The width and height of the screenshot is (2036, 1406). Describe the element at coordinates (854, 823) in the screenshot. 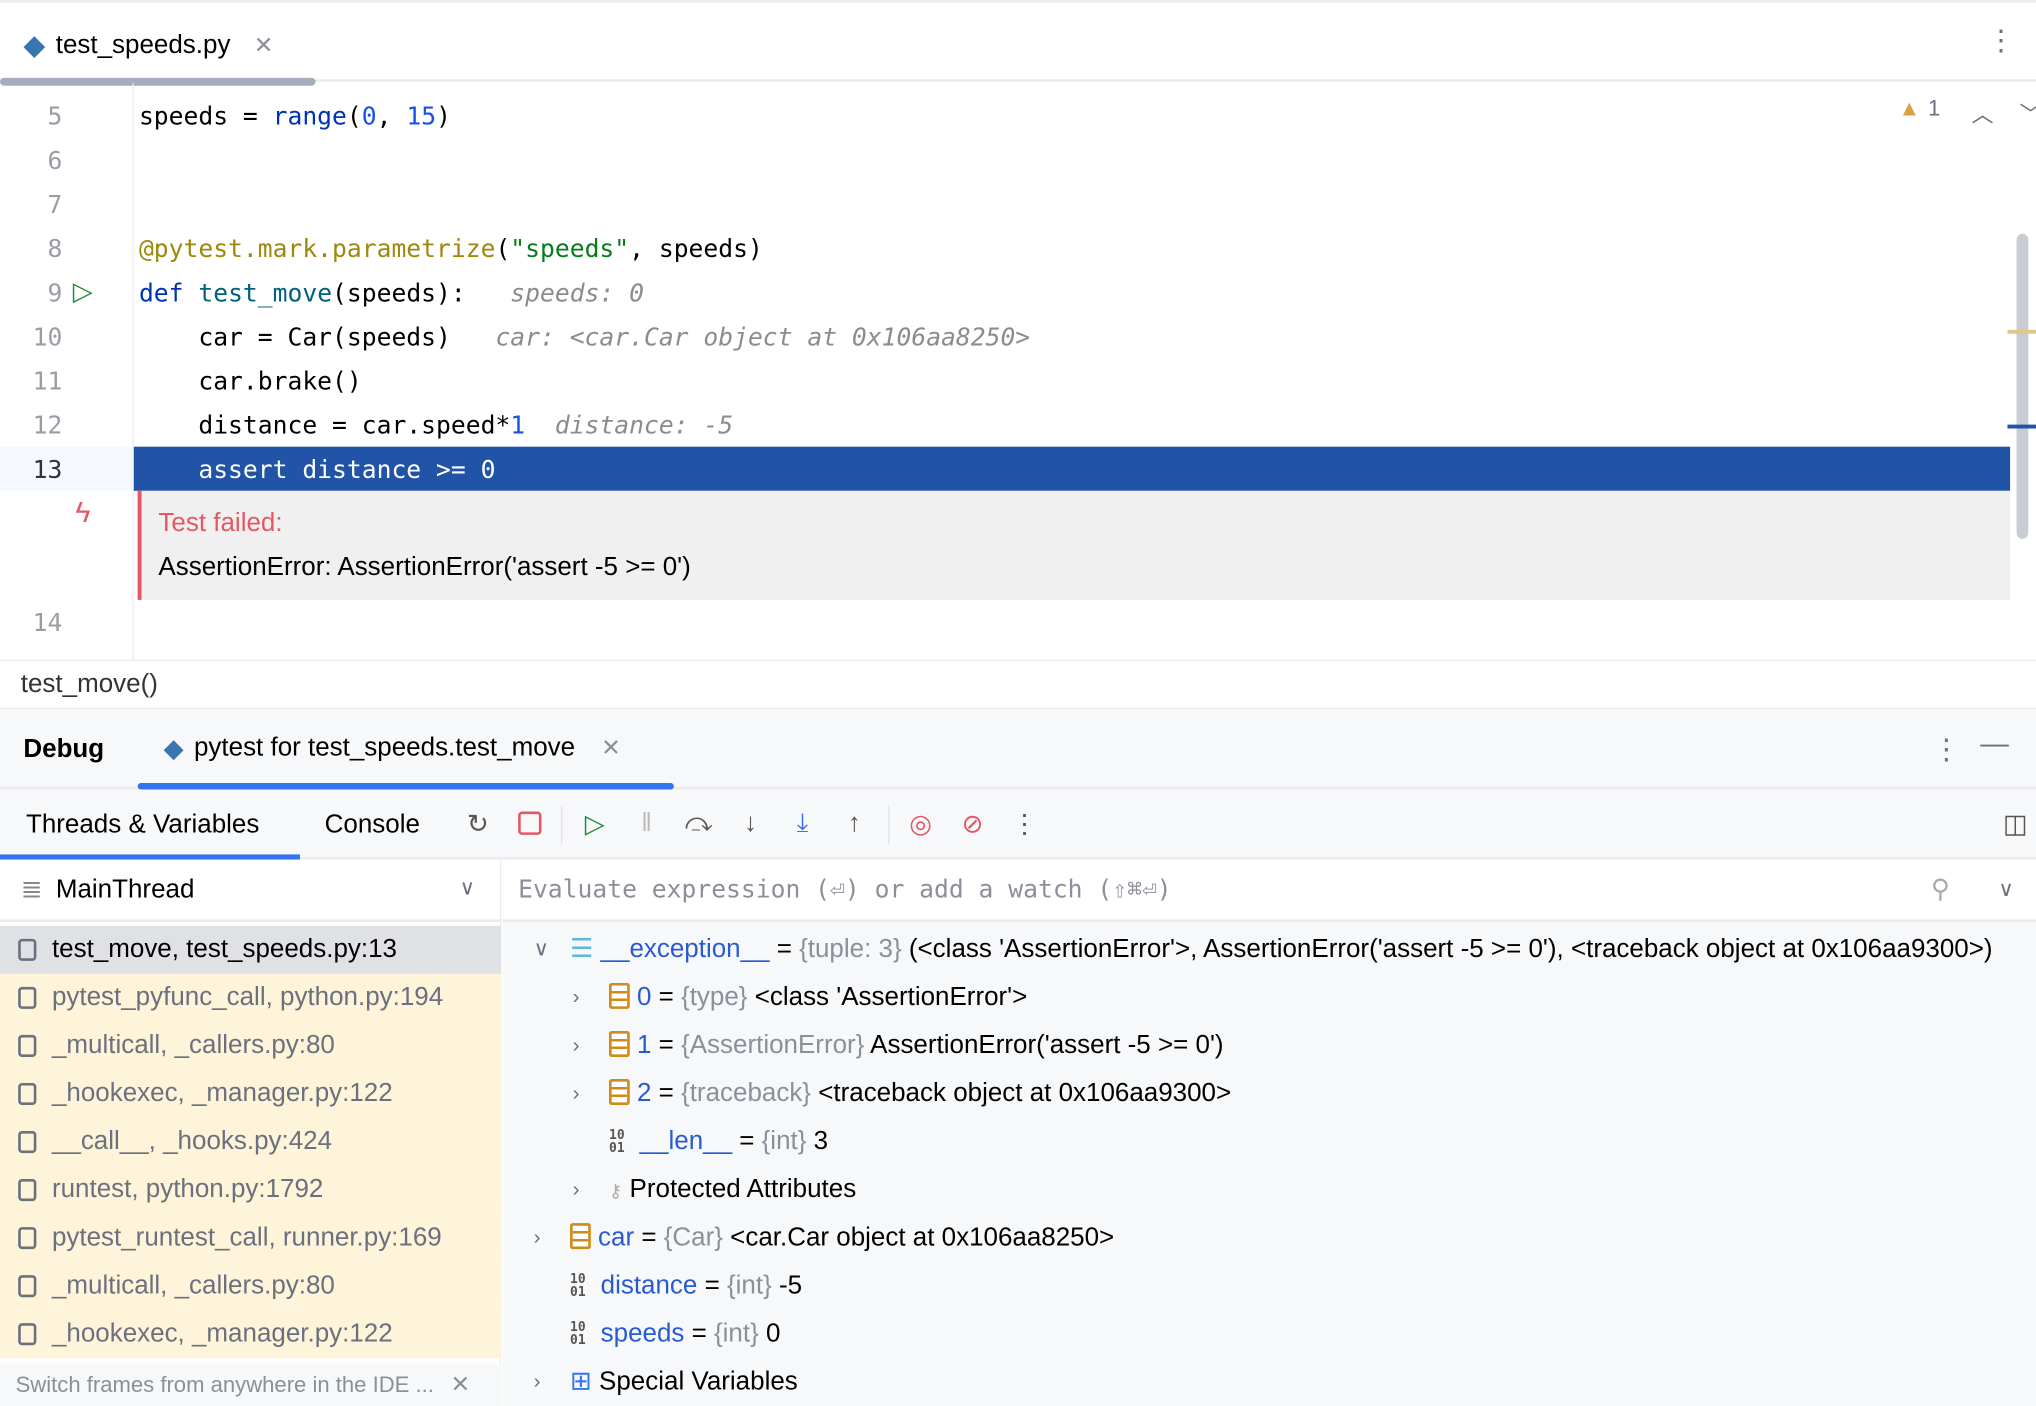

I see `step-out-icon: ↑` at that location.